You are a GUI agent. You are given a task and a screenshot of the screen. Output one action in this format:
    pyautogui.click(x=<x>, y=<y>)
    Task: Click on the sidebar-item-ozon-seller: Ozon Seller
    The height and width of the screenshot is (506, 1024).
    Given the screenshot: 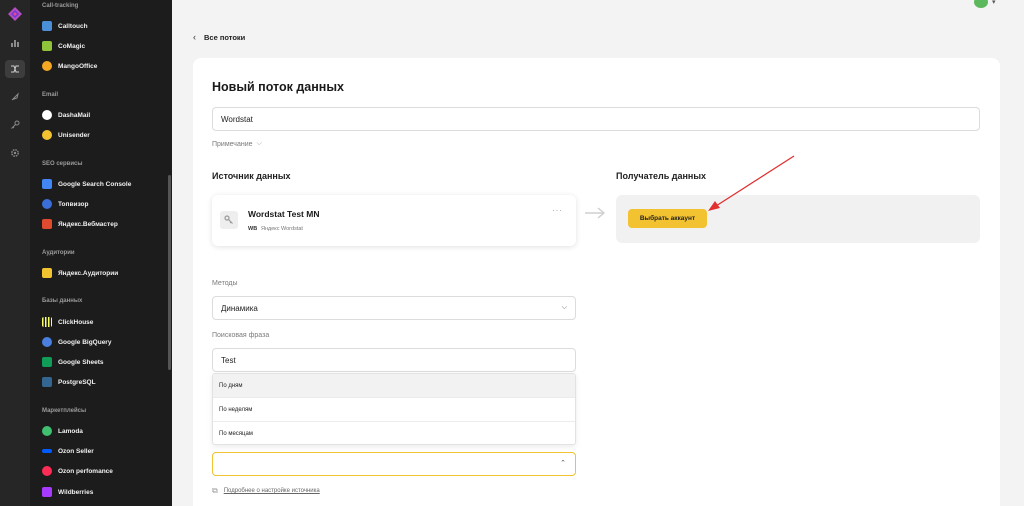 What is the action you would take?
    pyautogui.click(x=68, y=451)
    